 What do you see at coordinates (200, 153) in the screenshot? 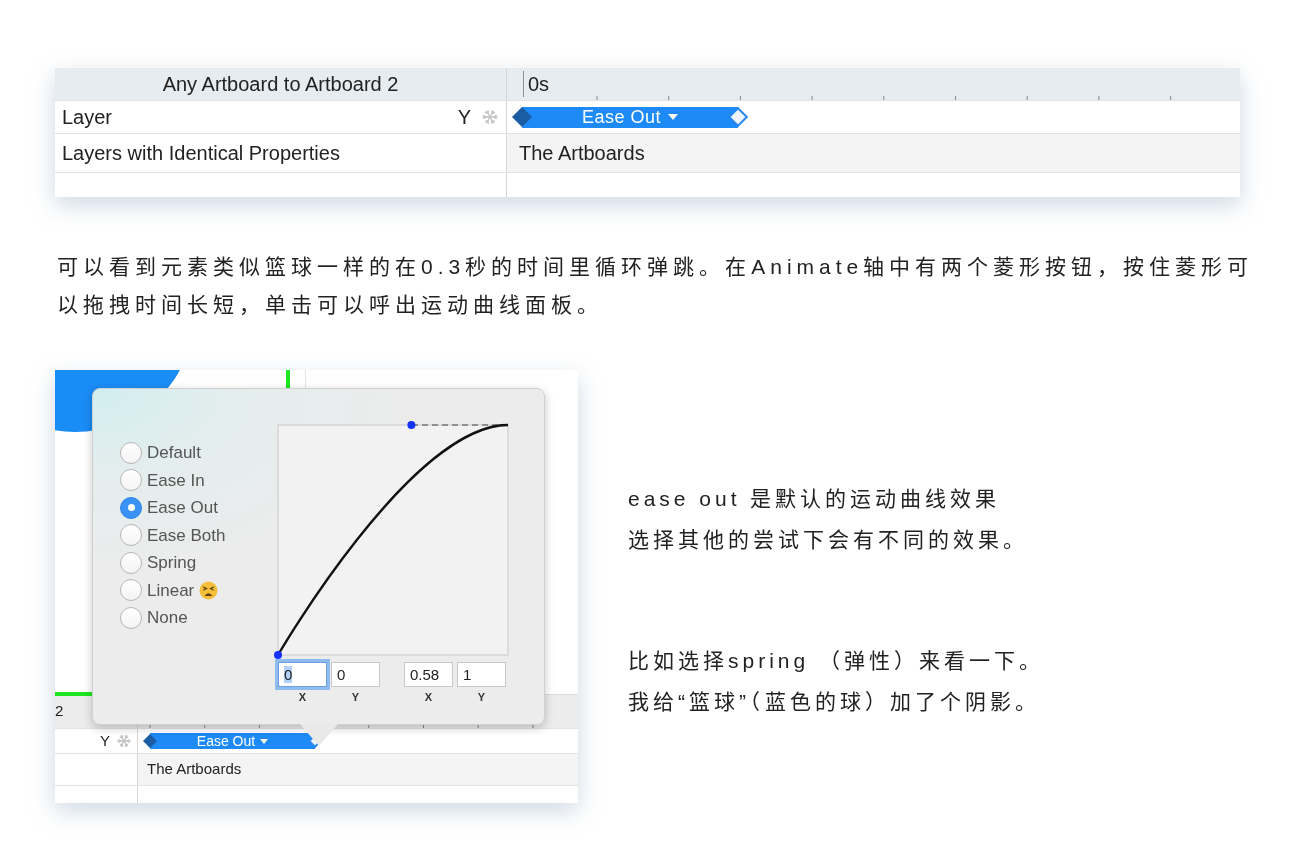
I see `layer-name: Layers with Identical Properties` at bounding box center [200, 153].